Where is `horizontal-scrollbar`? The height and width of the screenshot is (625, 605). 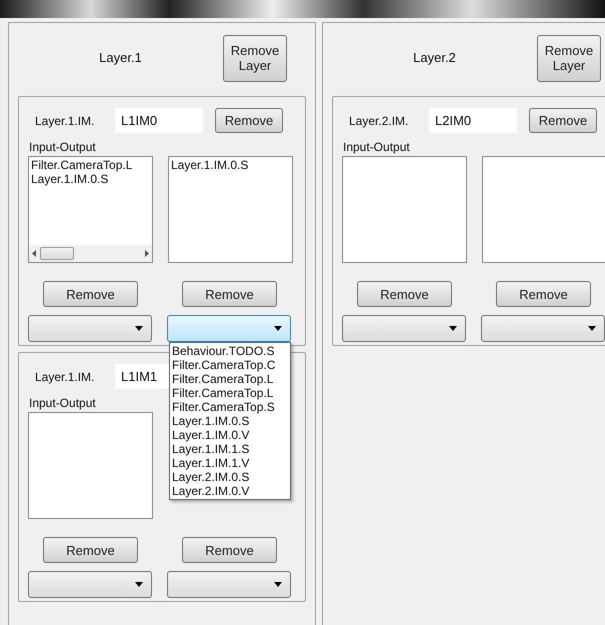
horizontal-scrollbar is located at coordinates (90, 253).